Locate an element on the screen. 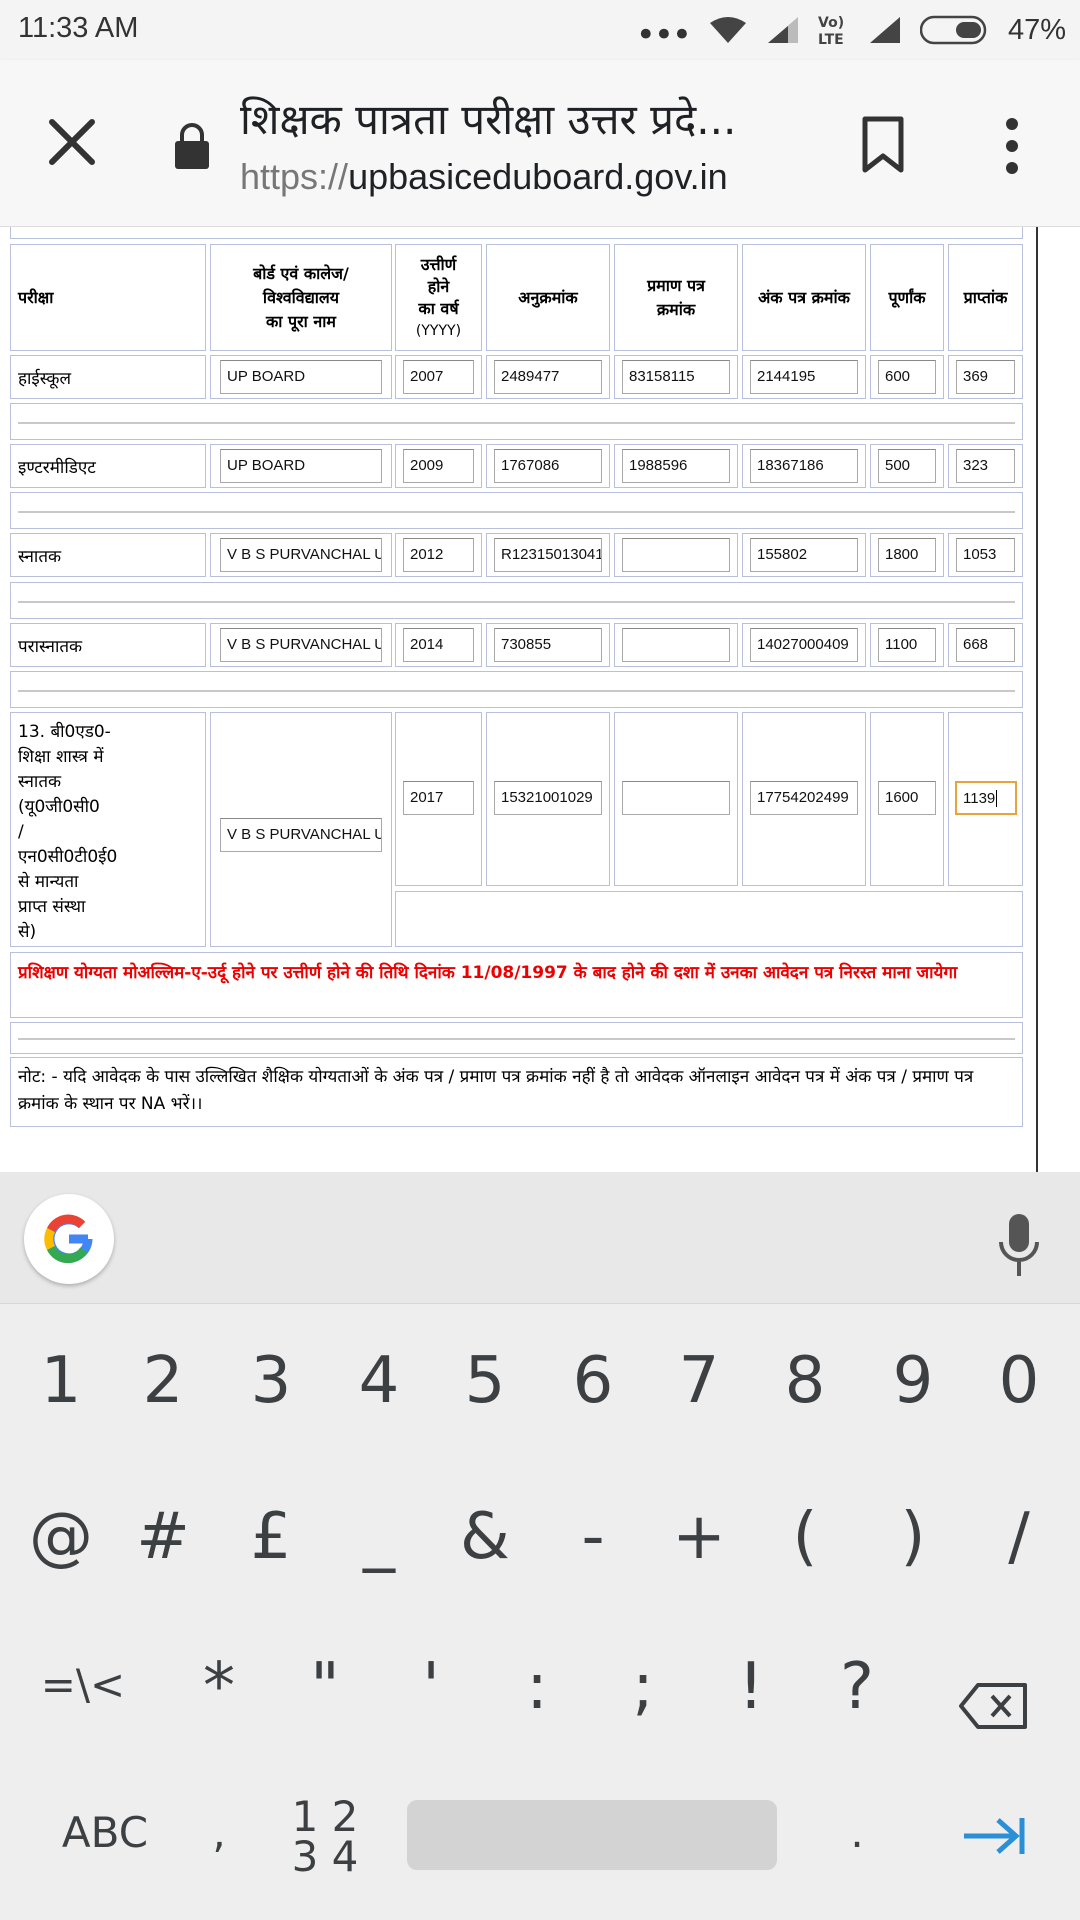 The image size is (1080, 1920). key: ) is located at coordinates (913, 1537).